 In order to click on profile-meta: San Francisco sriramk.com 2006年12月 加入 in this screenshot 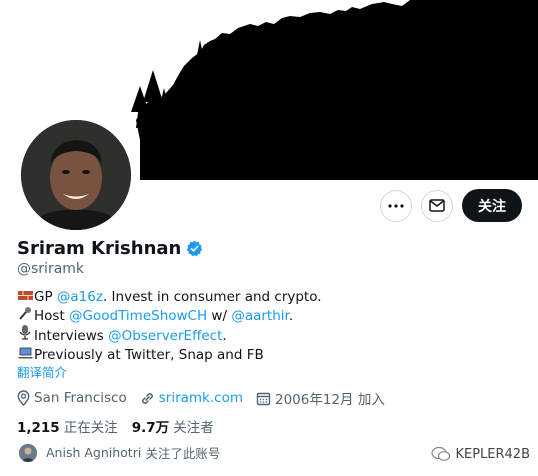, I will do `click(207, 398)`.